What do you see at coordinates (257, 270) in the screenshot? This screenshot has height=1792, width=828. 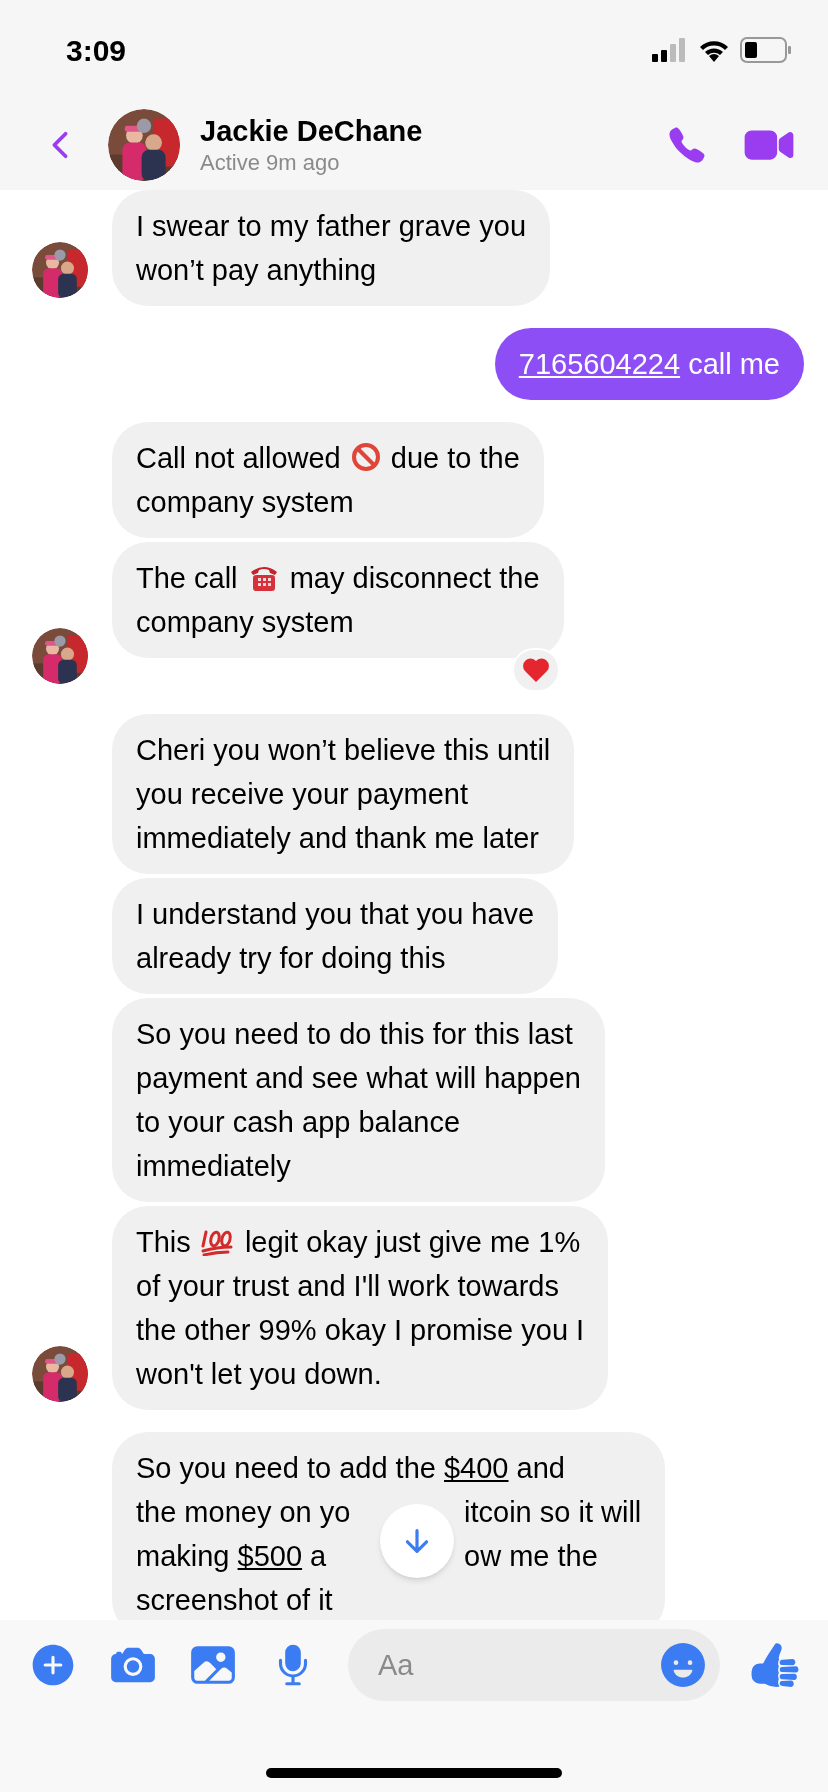 I see `message-text: won’t pay anything` at bounding box center [257, 270].